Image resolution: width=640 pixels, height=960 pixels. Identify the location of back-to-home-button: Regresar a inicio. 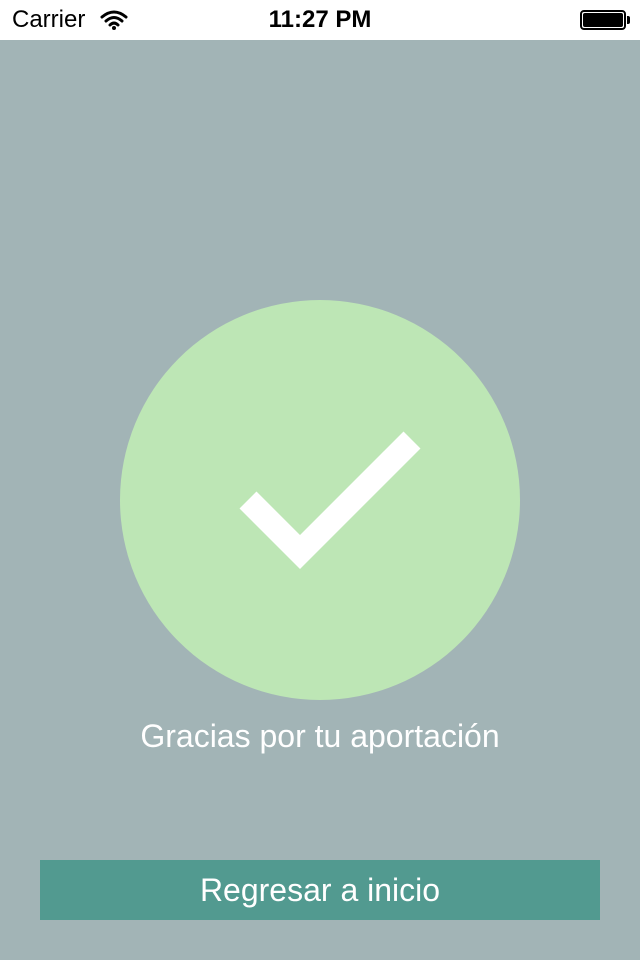
(320, 890).